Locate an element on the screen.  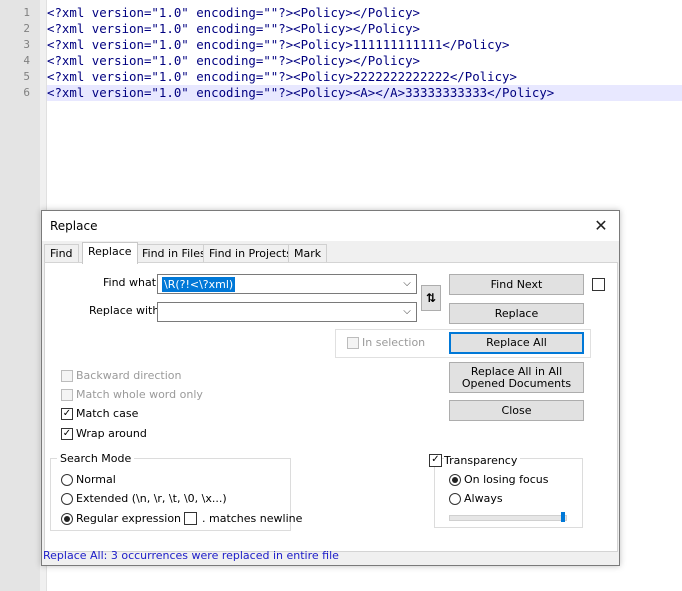
tab-find-in-files: Find in Files is located at coordinates (174, 253).